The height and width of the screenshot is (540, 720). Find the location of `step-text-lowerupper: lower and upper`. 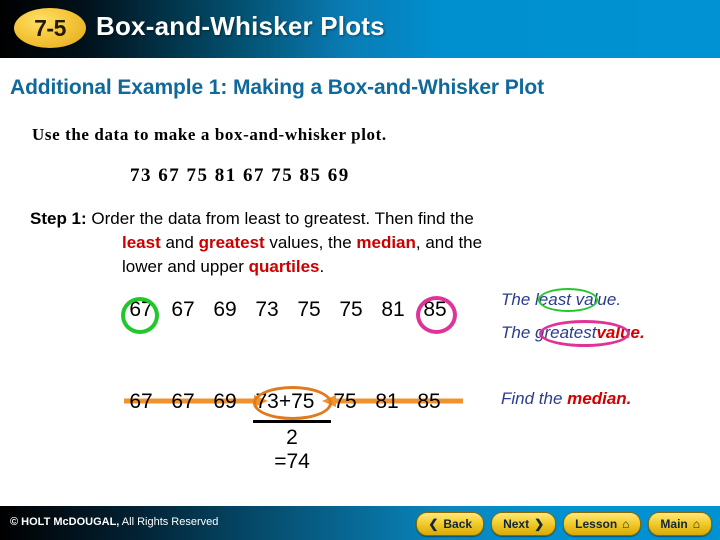

step-text-lowerupper: lower and upper is located at coordinates (185, 266).